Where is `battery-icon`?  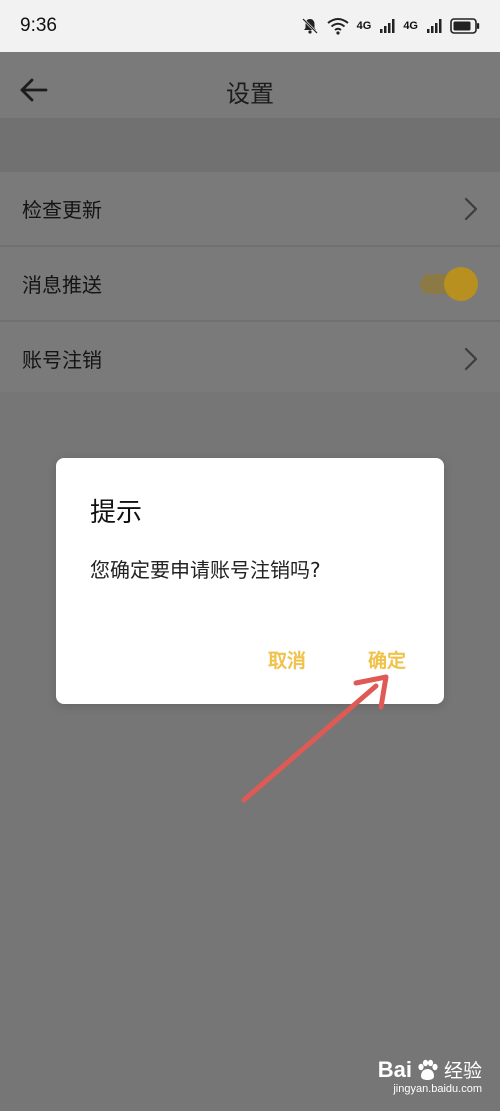 battery-icon is located at coordinates (465, 26).